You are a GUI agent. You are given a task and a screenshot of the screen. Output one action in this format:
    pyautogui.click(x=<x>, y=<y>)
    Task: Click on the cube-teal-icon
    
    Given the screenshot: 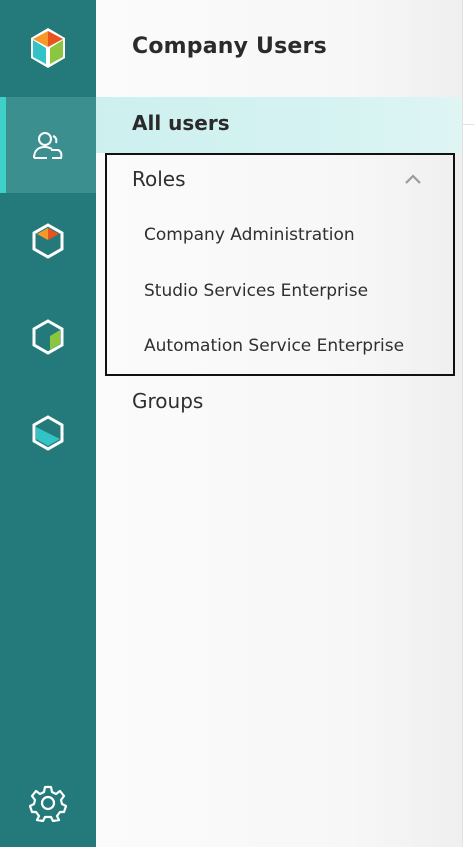 What is the action you would take?
    pyautogui.click(x=48, y=433)
    